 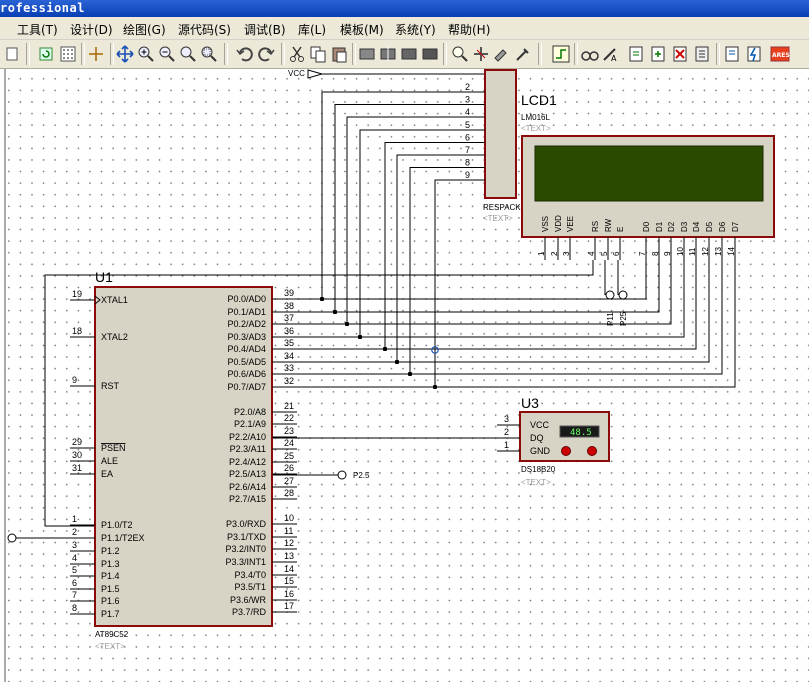 What do you see at coordinates (367, 54) in the screenshot?
I see `block-copy-icon` at bounding box center [367, 54].